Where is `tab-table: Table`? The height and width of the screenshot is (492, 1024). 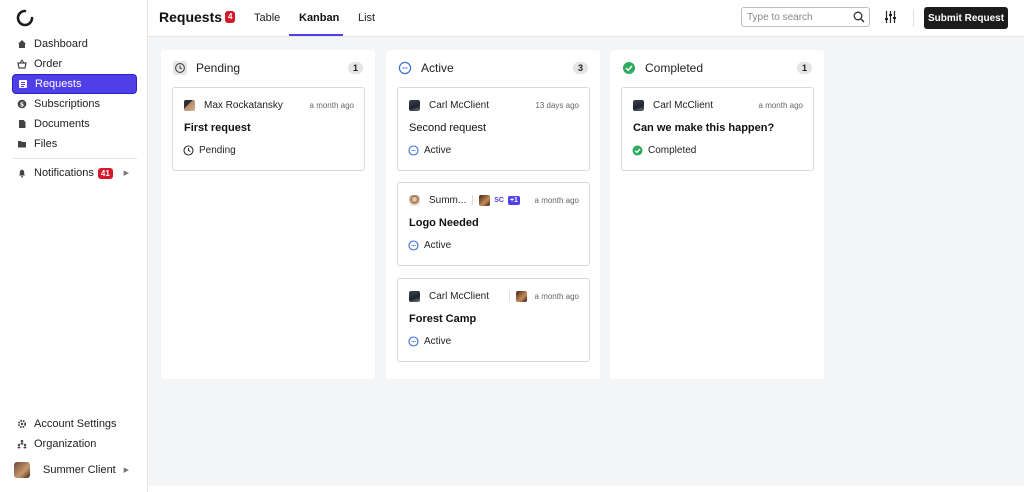 tab-table: Table is located at coordinates (267, 18).